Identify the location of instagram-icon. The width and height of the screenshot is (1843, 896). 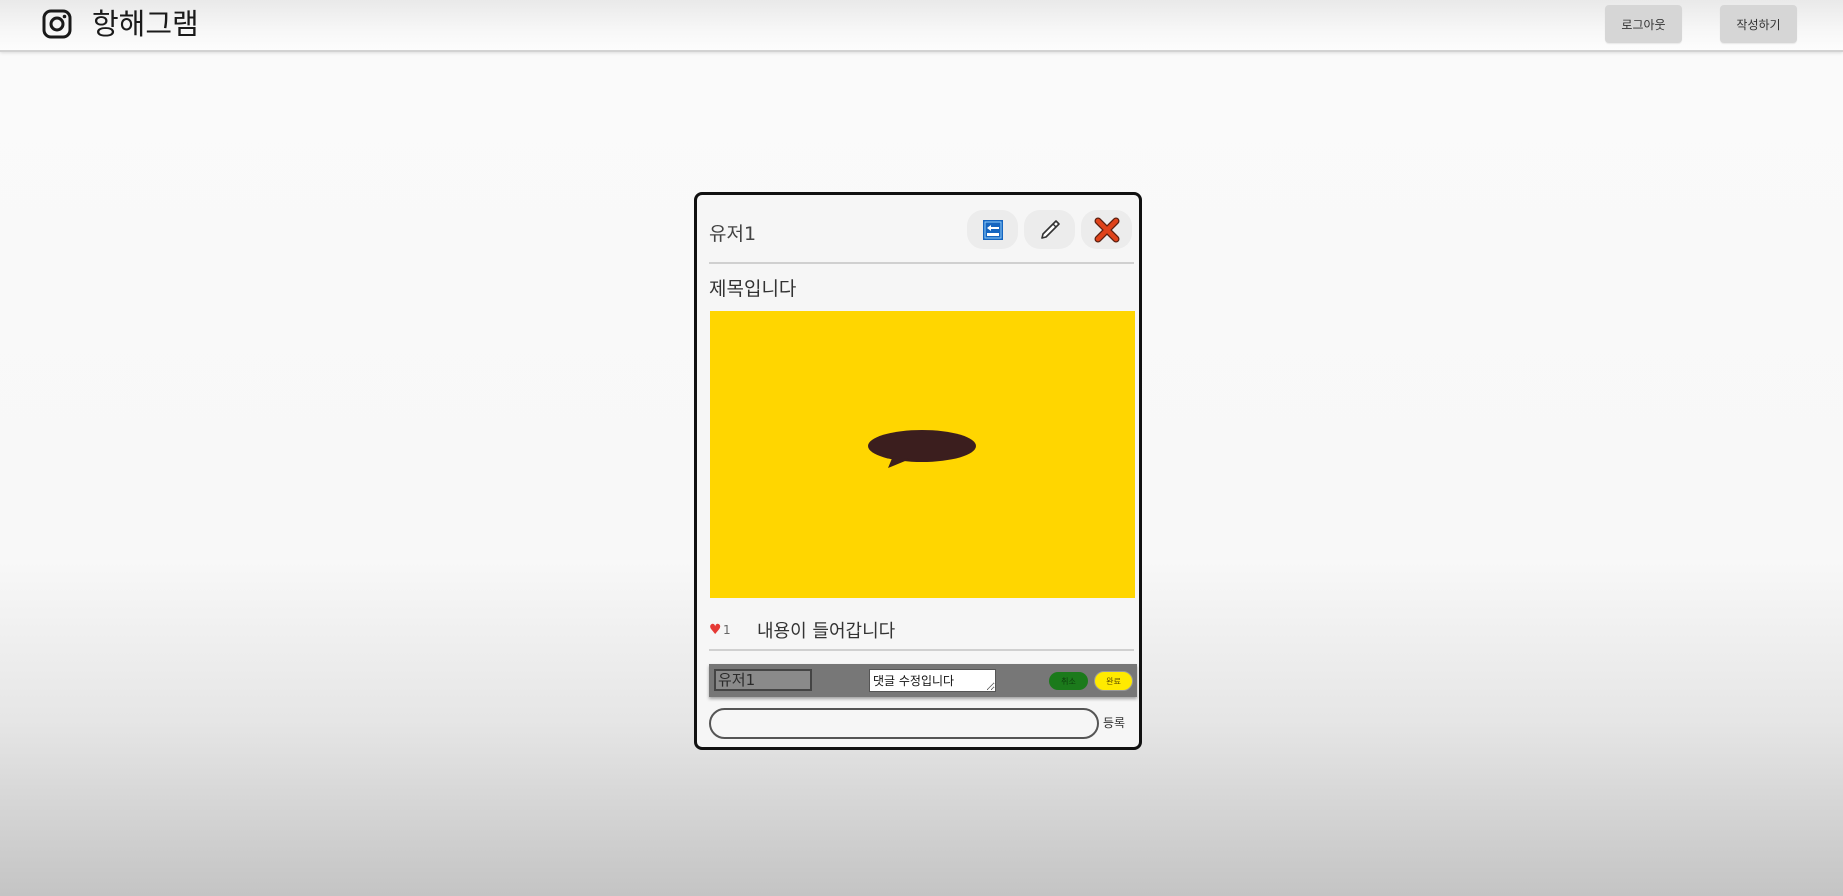
(57, 24).